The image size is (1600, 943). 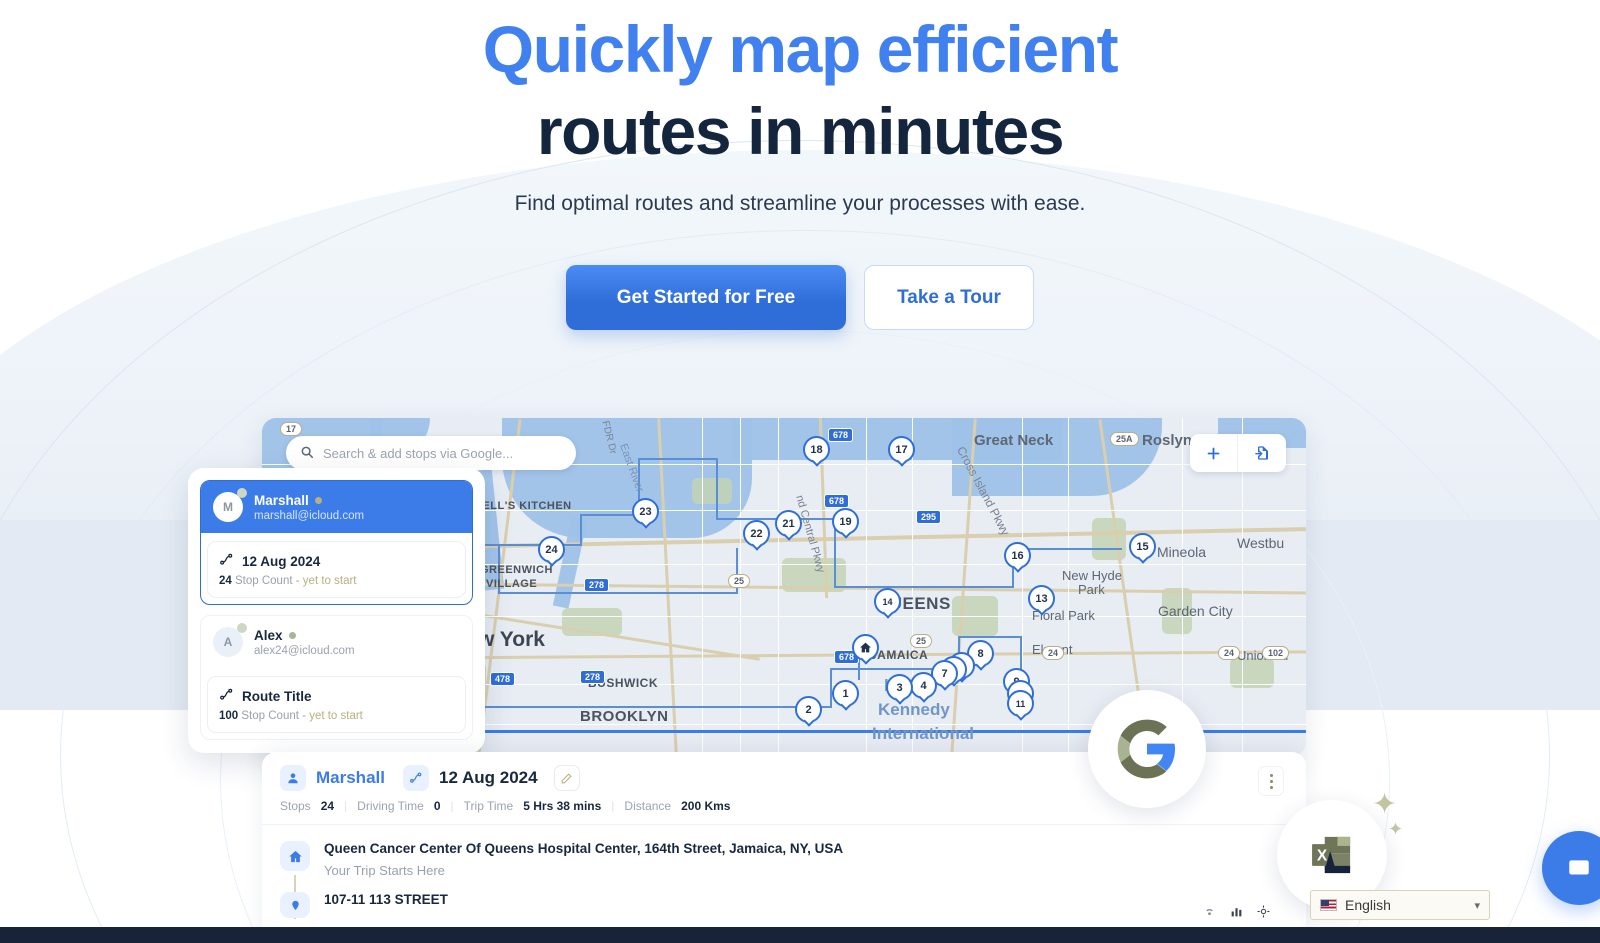 I want to click on map-pin: 21, so click(x=788, y=527).